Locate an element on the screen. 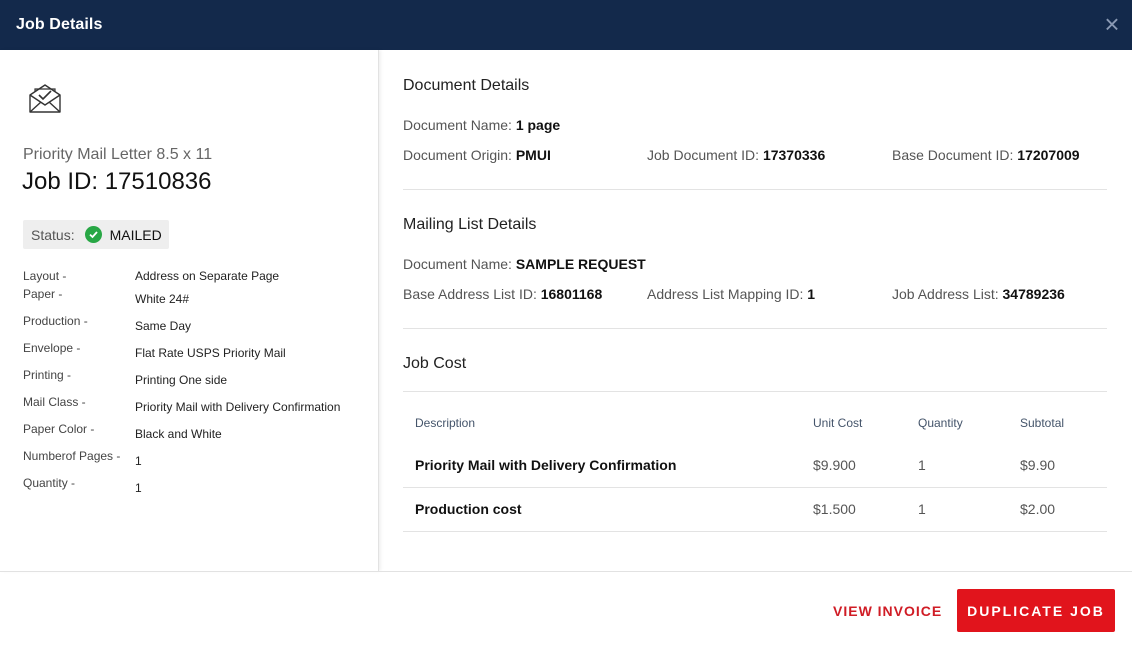 The image size is (1132, 652). address-list-mapping-id-value: 1 is located at coordinates (811, 294).